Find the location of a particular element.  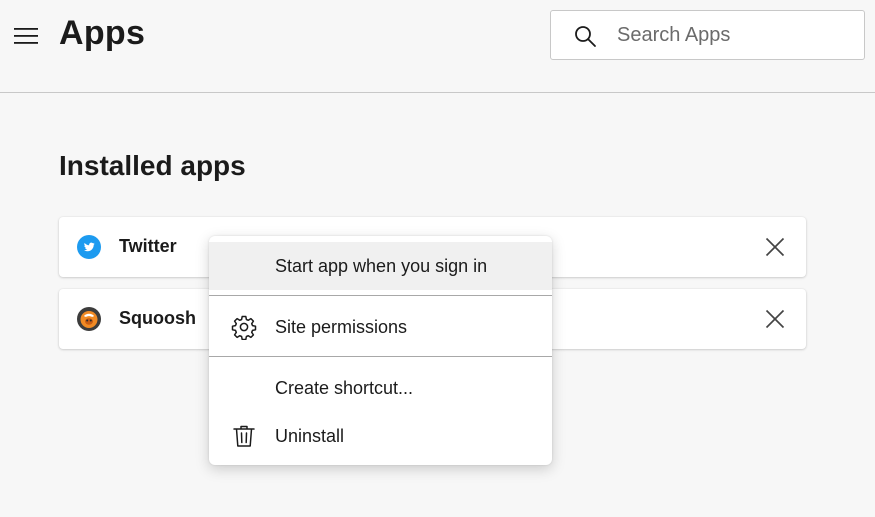

gear-icon is located at coordinates (244, 327).